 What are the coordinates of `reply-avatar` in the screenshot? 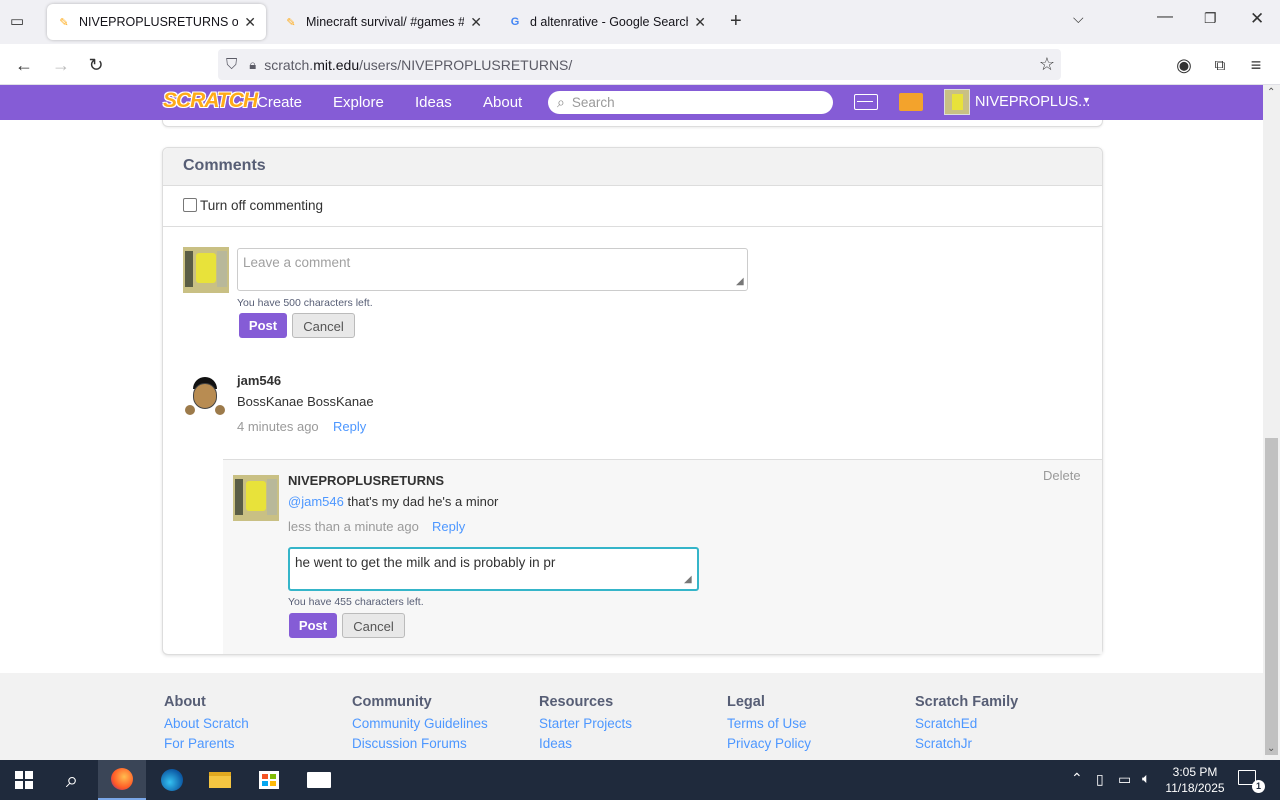 It's located at (256, 498).